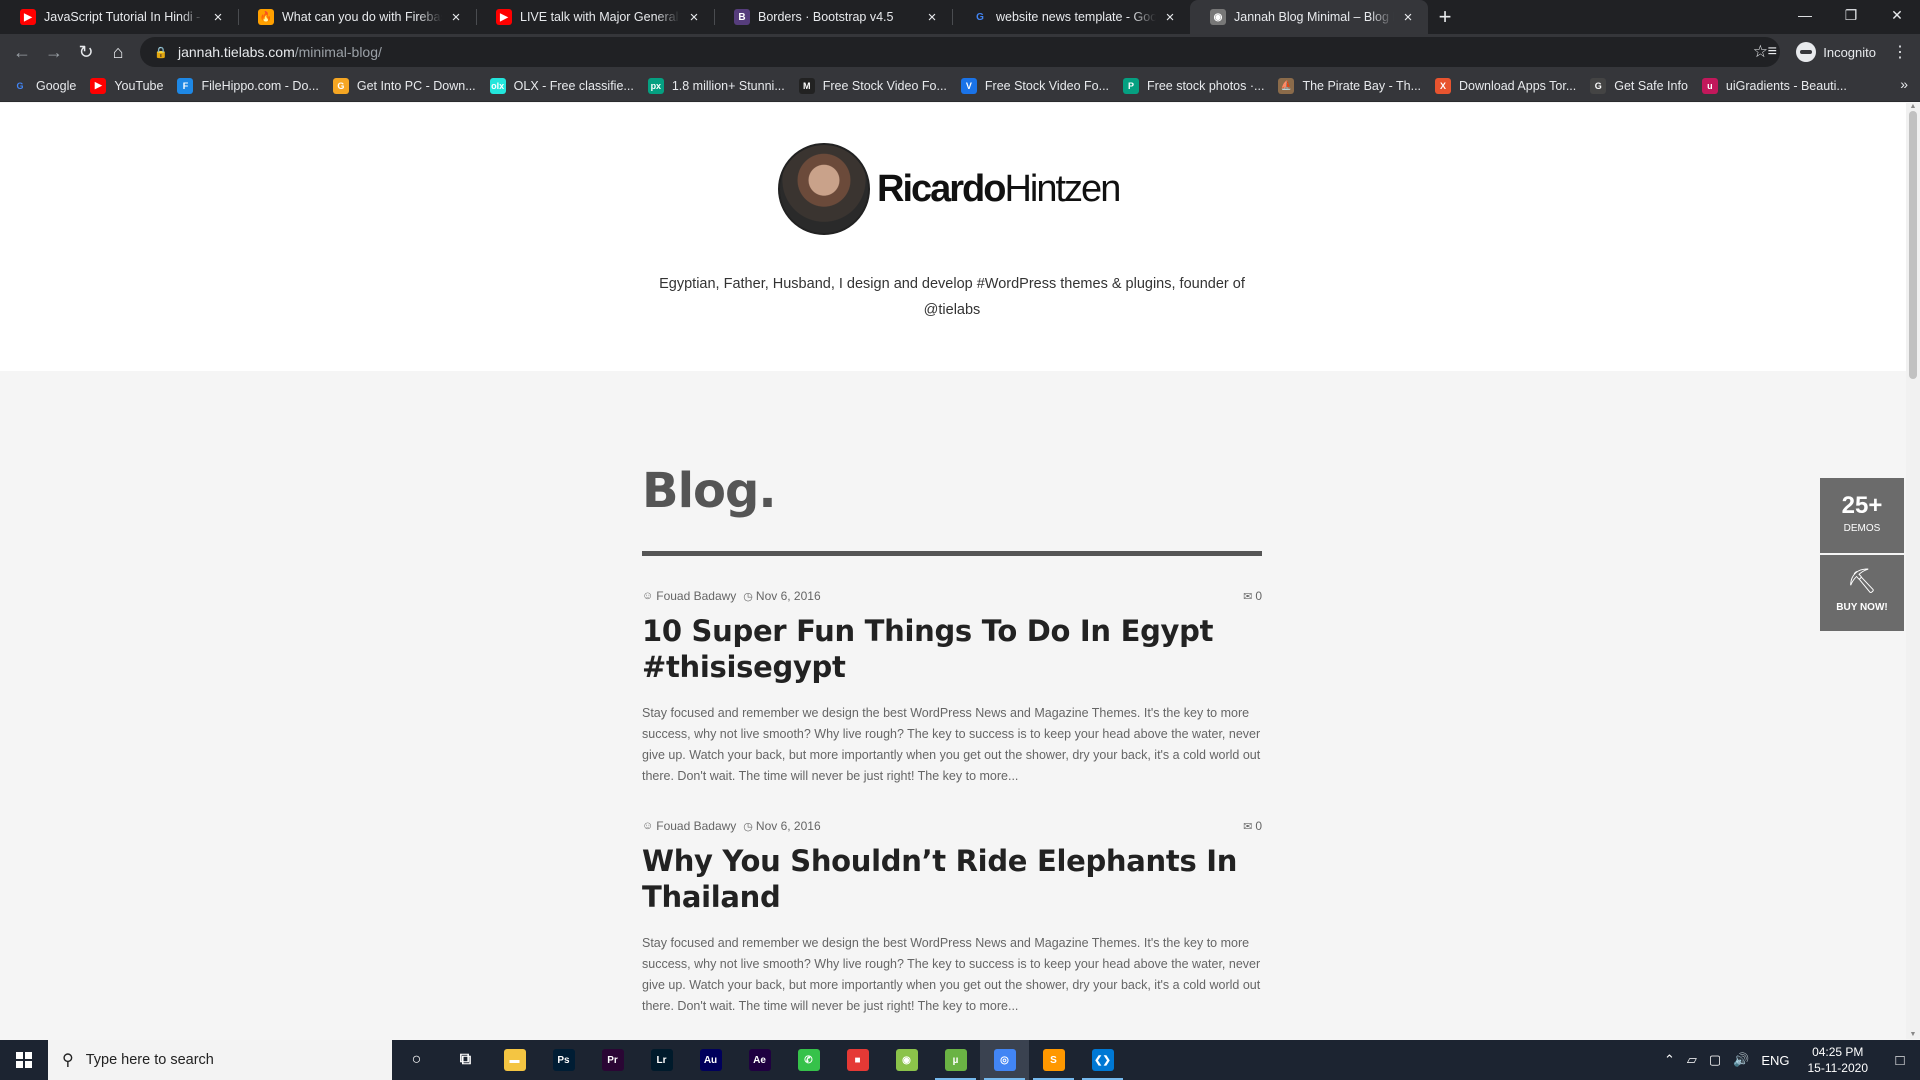  I want to click on page-scrollbar: ▲ ▼, so click(1913, 571).